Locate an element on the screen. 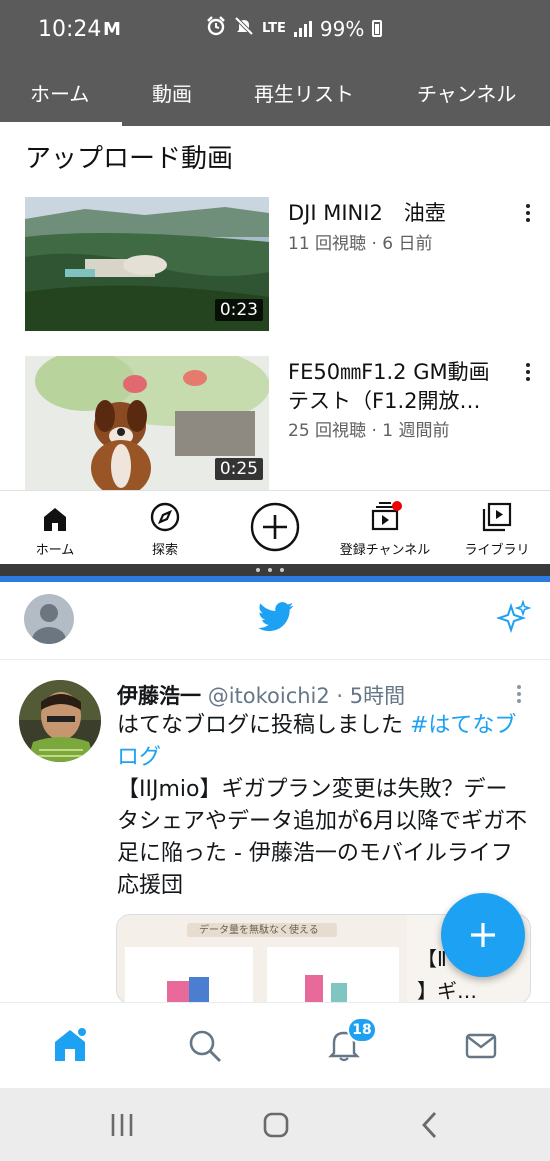 The height and width of the screenshot is (1161, 550). tab-home: ホーム is located at coordinates (59, 92).